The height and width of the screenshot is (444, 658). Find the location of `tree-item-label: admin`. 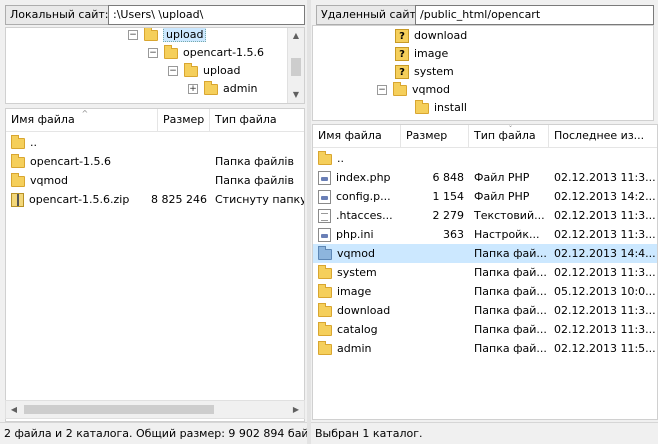

tree-item-label: admin is located at coordinates (240, 88).